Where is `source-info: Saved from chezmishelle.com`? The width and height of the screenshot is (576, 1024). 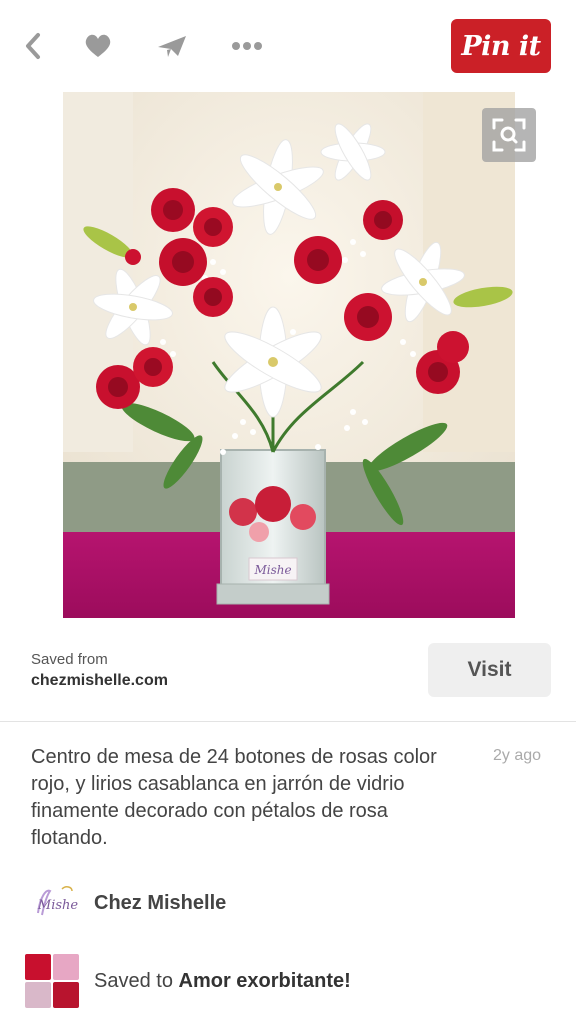
source-info: Saved from chezmishelle.com is located at coordinates (99, 670).